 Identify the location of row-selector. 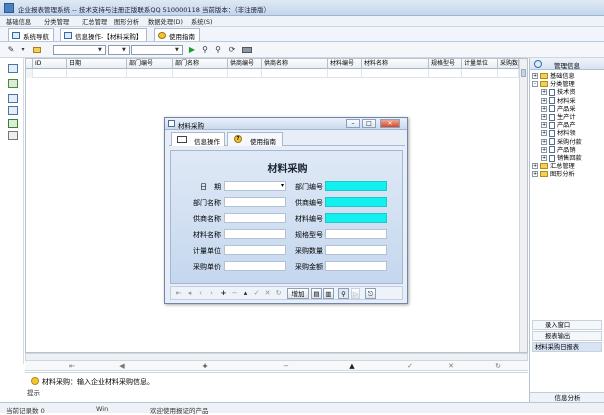
(29, 73).